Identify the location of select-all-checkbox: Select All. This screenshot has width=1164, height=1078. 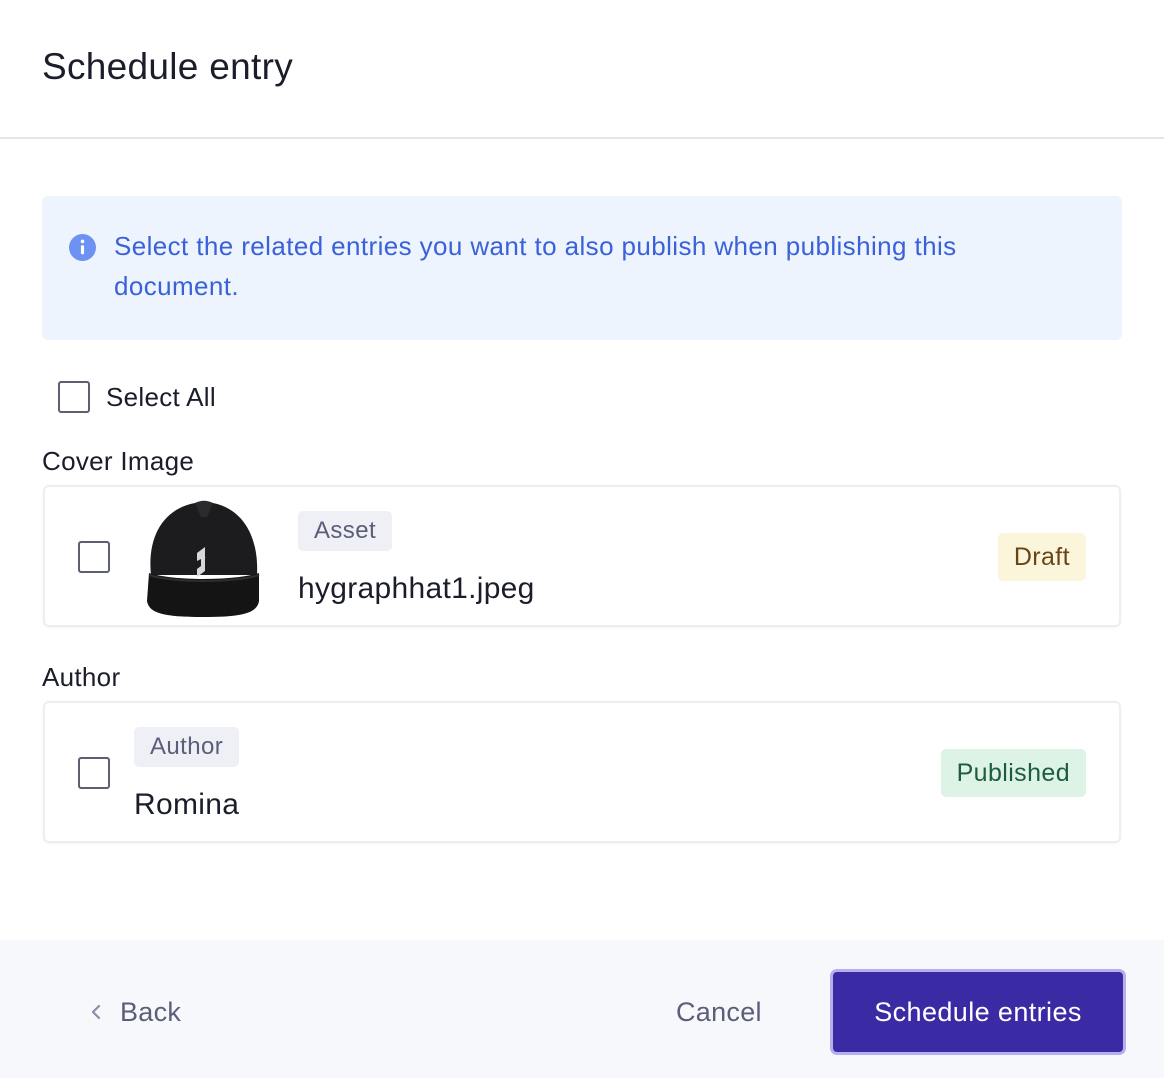
(137, 397).